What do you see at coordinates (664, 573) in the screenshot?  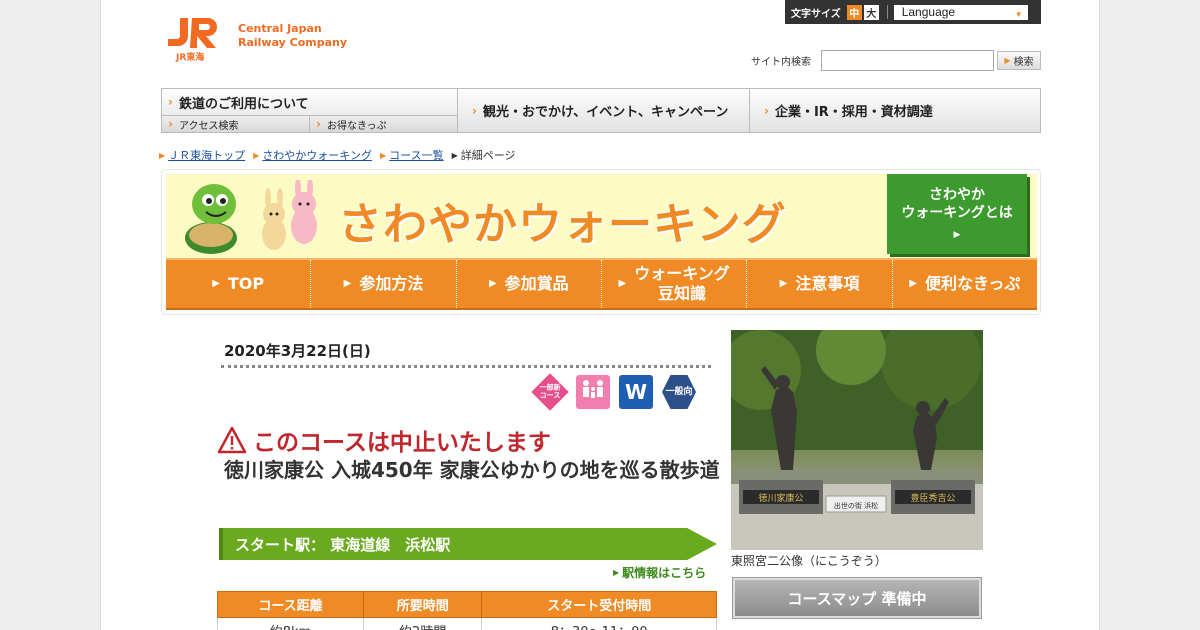 I see `station-info-label: 駅情報はこちら` at bounding box center [664, 573].